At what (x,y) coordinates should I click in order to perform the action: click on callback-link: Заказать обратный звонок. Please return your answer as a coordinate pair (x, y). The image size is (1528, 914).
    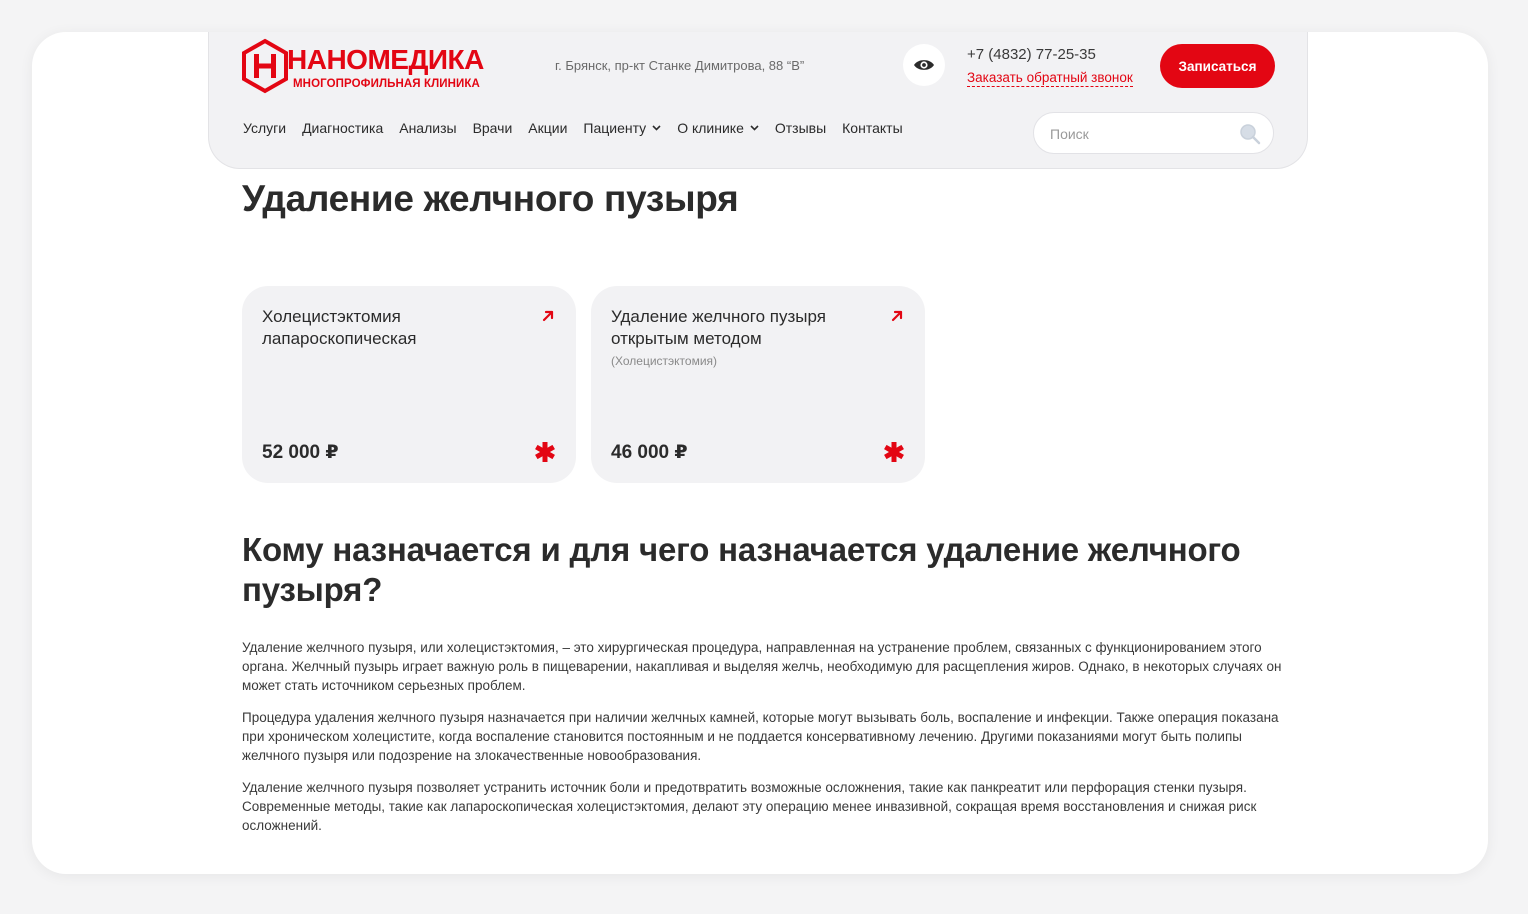
    Looking at the image, I should click on (1050, 78).